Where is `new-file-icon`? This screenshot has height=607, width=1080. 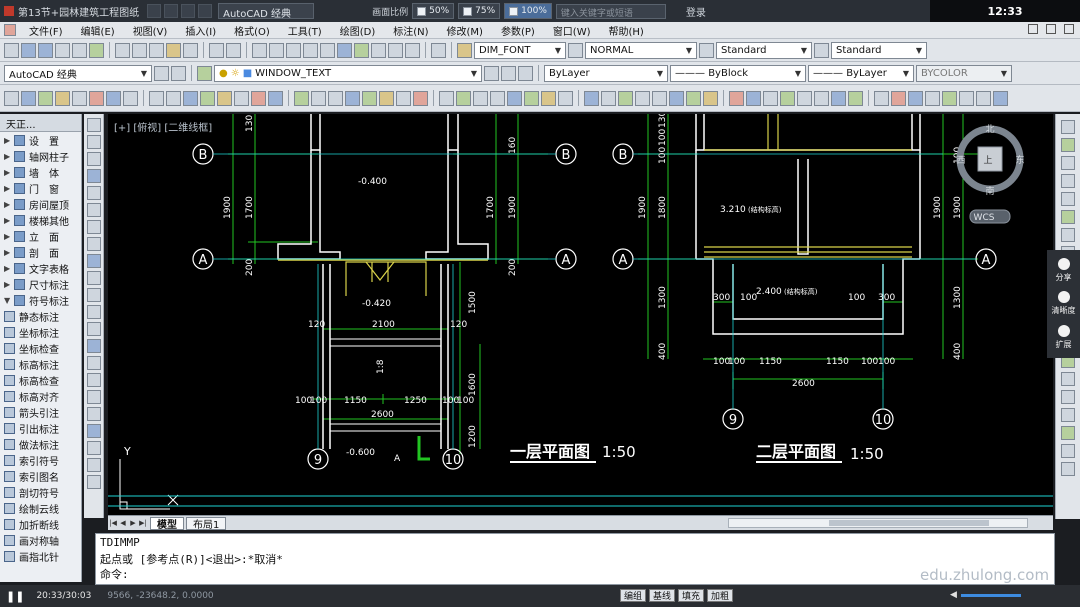 new-file-icon is located at coordinates (154, 11).